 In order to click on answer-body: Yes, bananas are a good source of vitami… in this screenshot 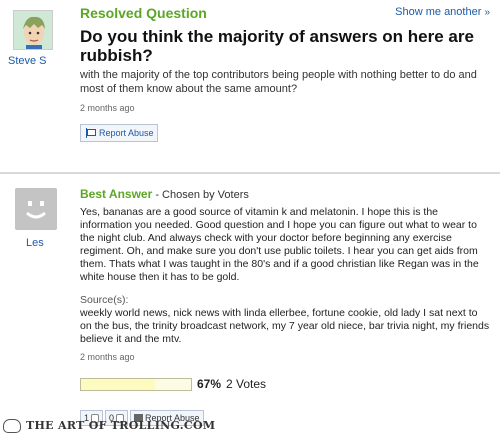, I will do `click(279, 244)`.